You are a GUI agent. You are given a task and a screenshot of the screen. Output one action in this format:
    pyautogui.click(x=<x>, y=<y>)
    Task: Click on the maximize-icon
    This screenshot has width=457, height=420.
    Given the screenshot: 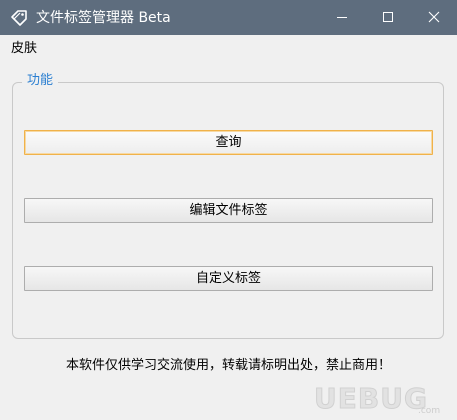 What is the action you would take?
    pyautogui.click(x=388, y=17)
    